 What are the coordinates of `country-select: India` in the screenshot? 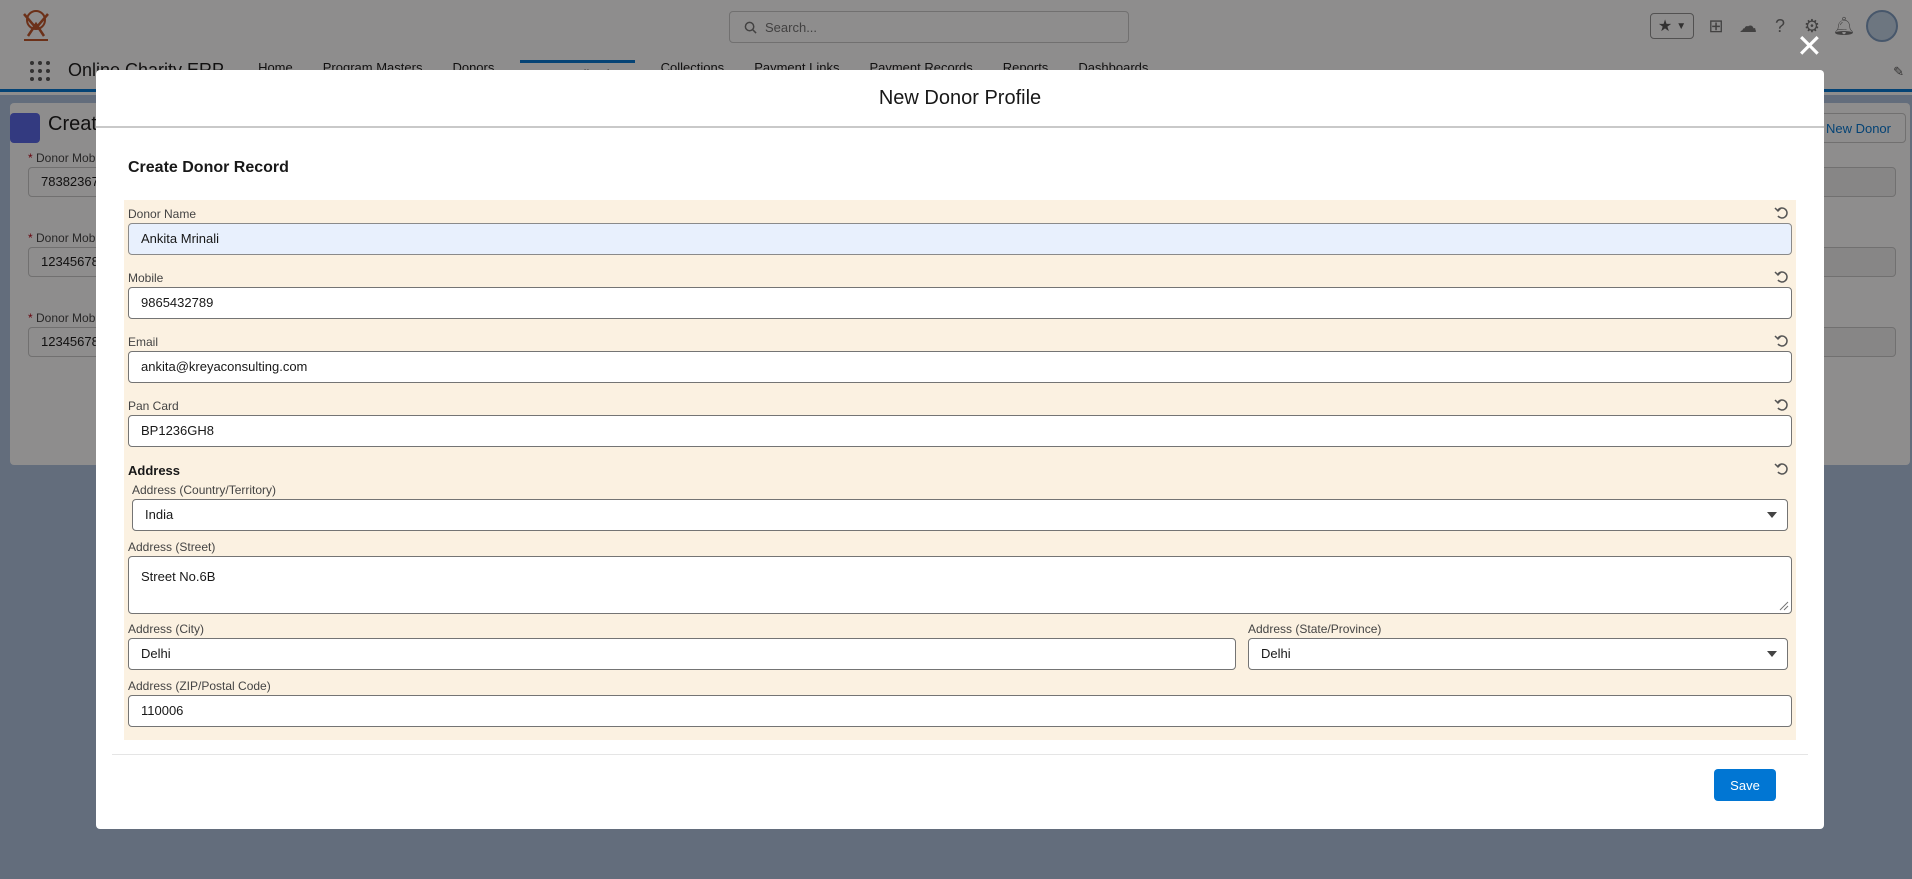 It's located at (960, 515).